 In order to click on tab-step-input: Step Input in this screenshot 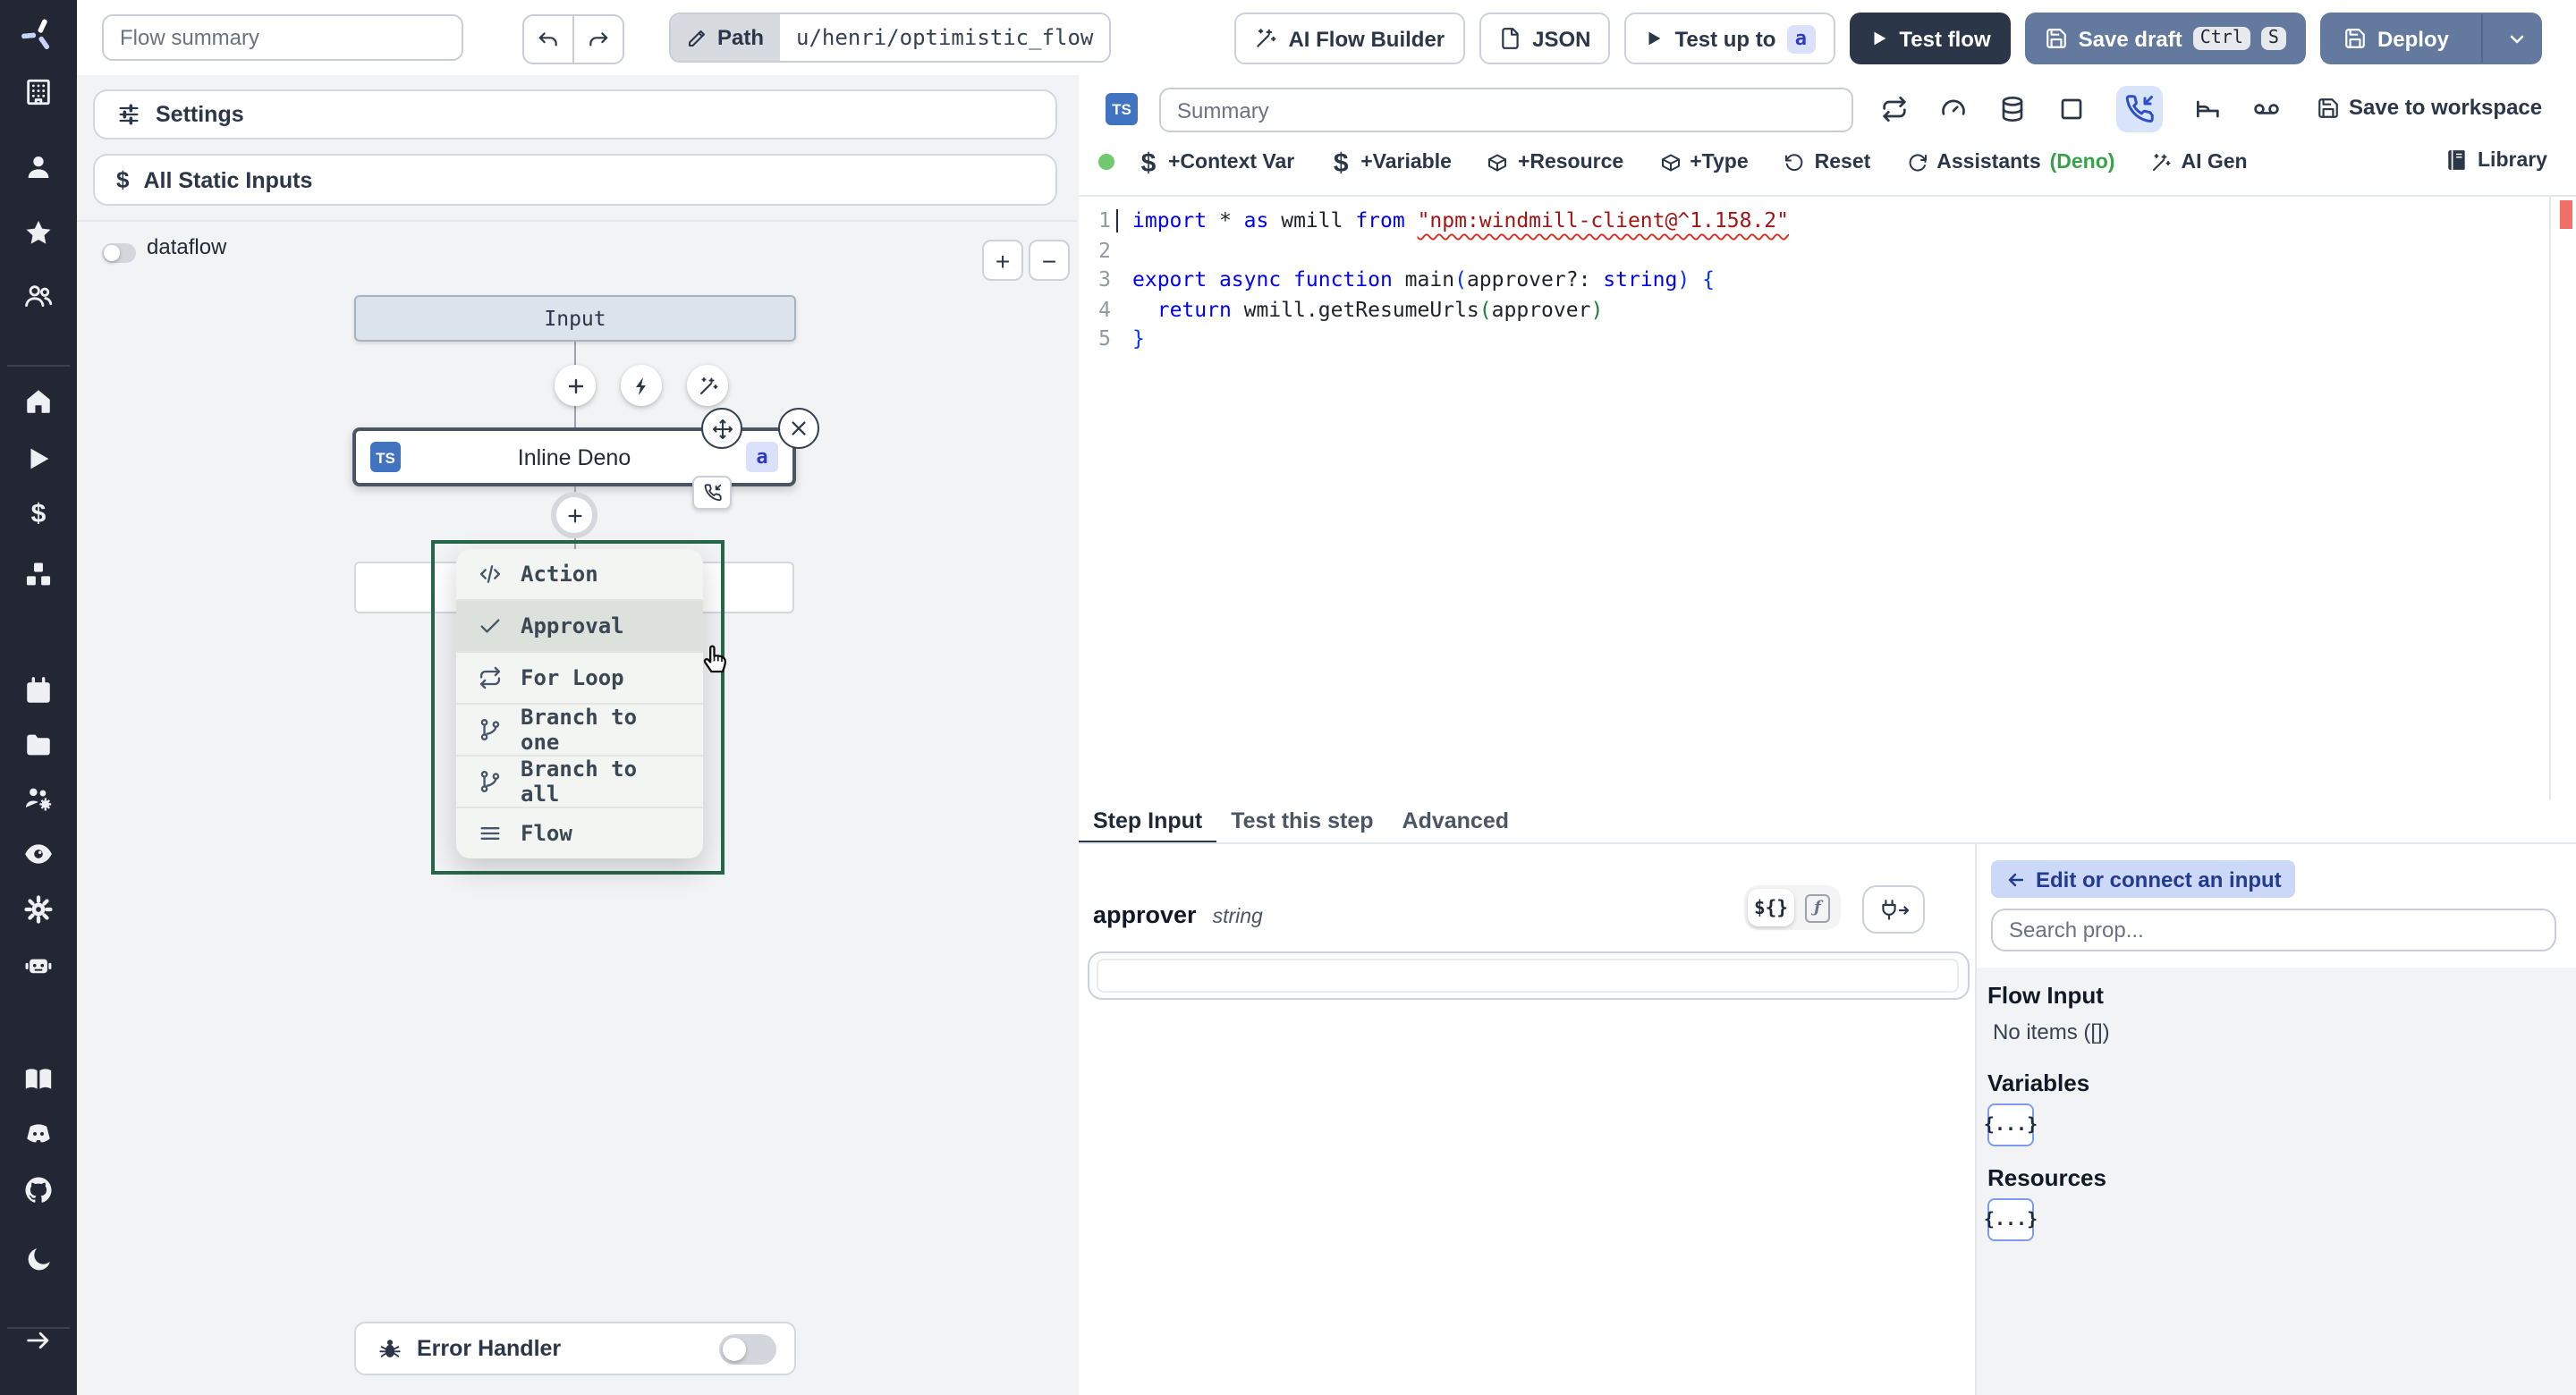, I will do `click(1148, 821)`.